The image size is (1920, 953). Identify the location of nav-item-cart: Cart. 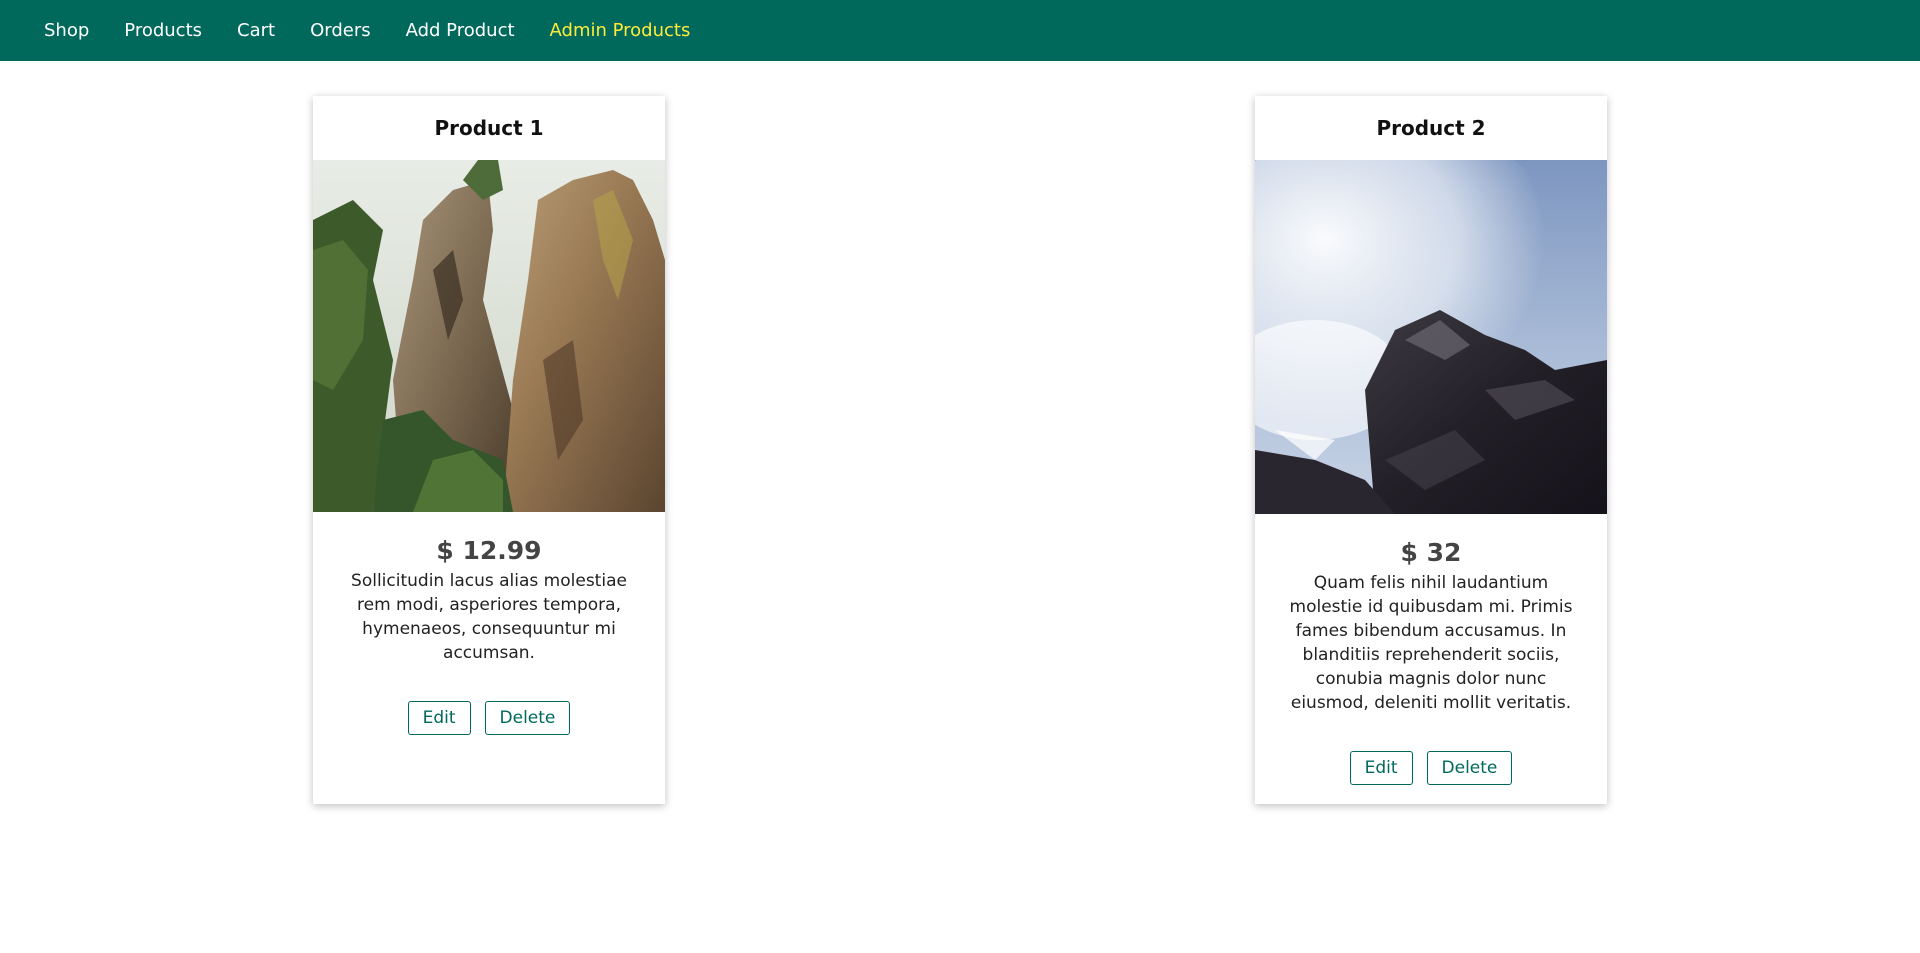
(256, 30).